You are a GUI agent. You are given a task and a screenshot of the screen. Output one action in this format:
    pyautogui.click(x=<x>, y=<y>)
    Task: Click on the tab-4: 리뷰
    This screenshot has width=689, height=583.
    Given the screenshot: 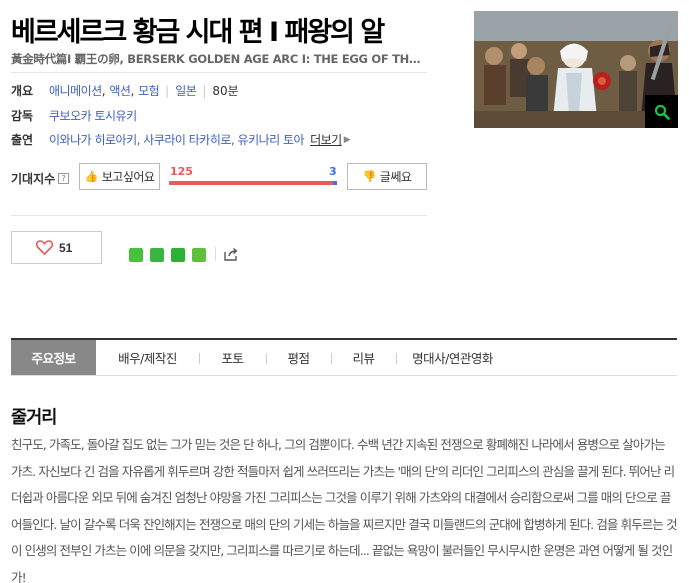 What is the action you would take?
    pyautogui.click(x=363, y=357)
    